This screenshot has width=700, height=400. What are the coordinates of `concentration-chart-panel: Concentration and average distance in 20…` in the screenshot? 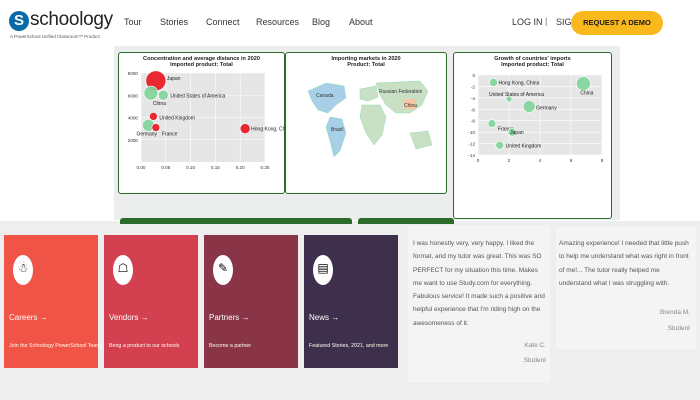 It's located at (201, 123).